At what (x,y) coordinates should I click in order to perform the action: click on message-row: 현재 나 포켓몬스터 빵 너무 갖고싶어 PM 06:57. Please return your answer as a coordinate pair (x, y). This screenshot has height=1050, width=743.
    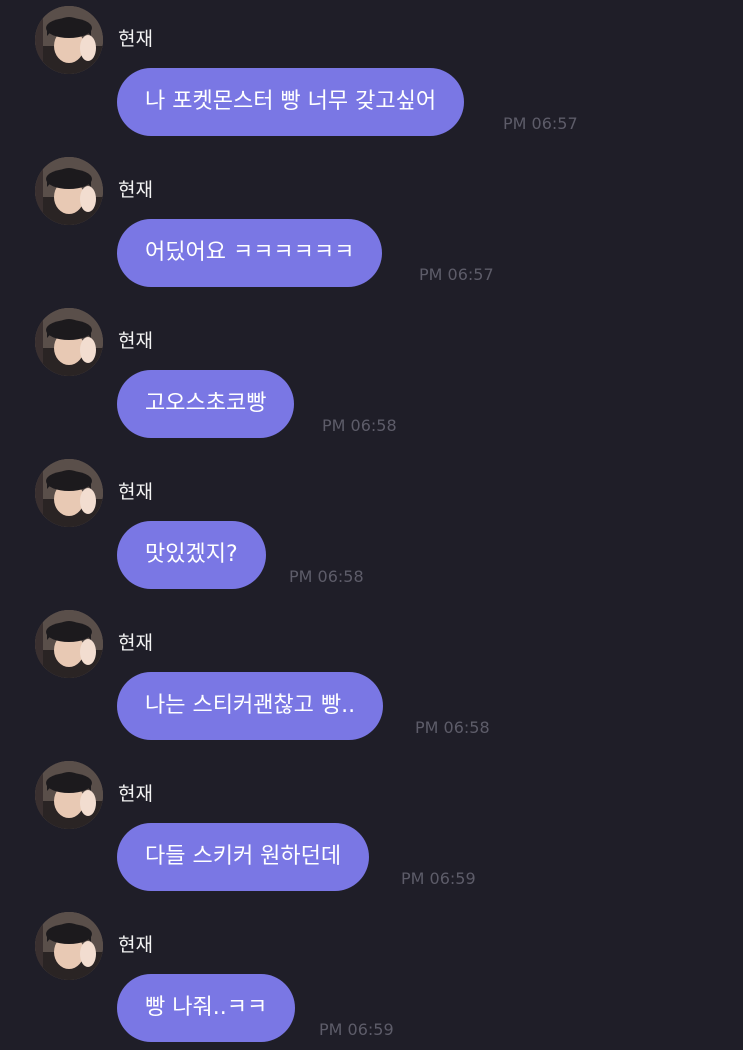
    Looking at the image, I should click on (371, 75).